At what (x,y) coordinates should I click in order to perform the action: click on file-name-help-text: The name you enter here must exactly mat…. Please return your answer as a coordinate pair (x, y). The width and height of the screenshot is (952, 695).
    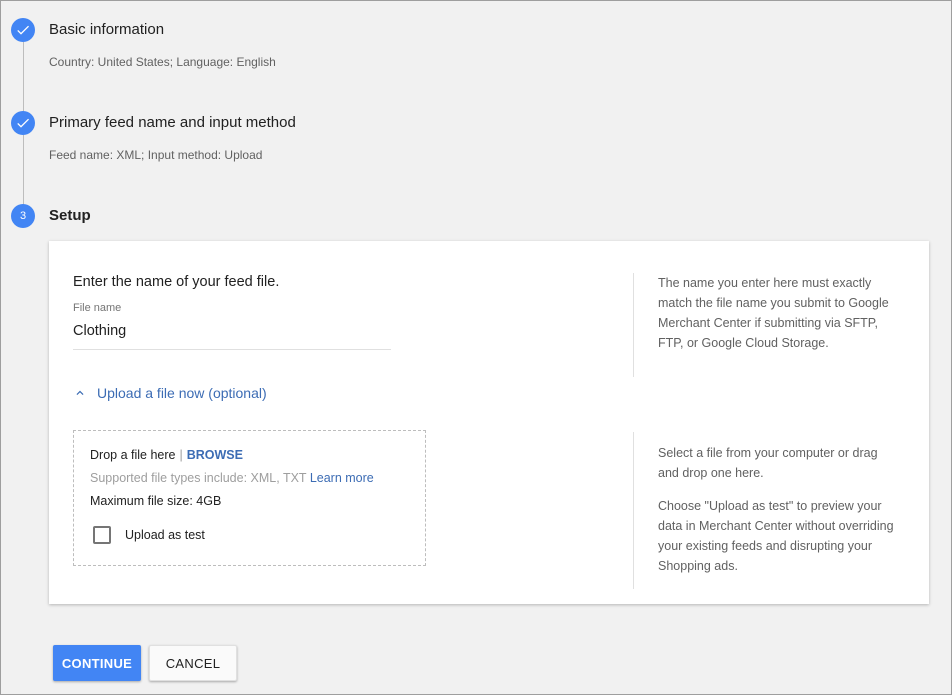
    Looking at the image, I should click on (773, 313).